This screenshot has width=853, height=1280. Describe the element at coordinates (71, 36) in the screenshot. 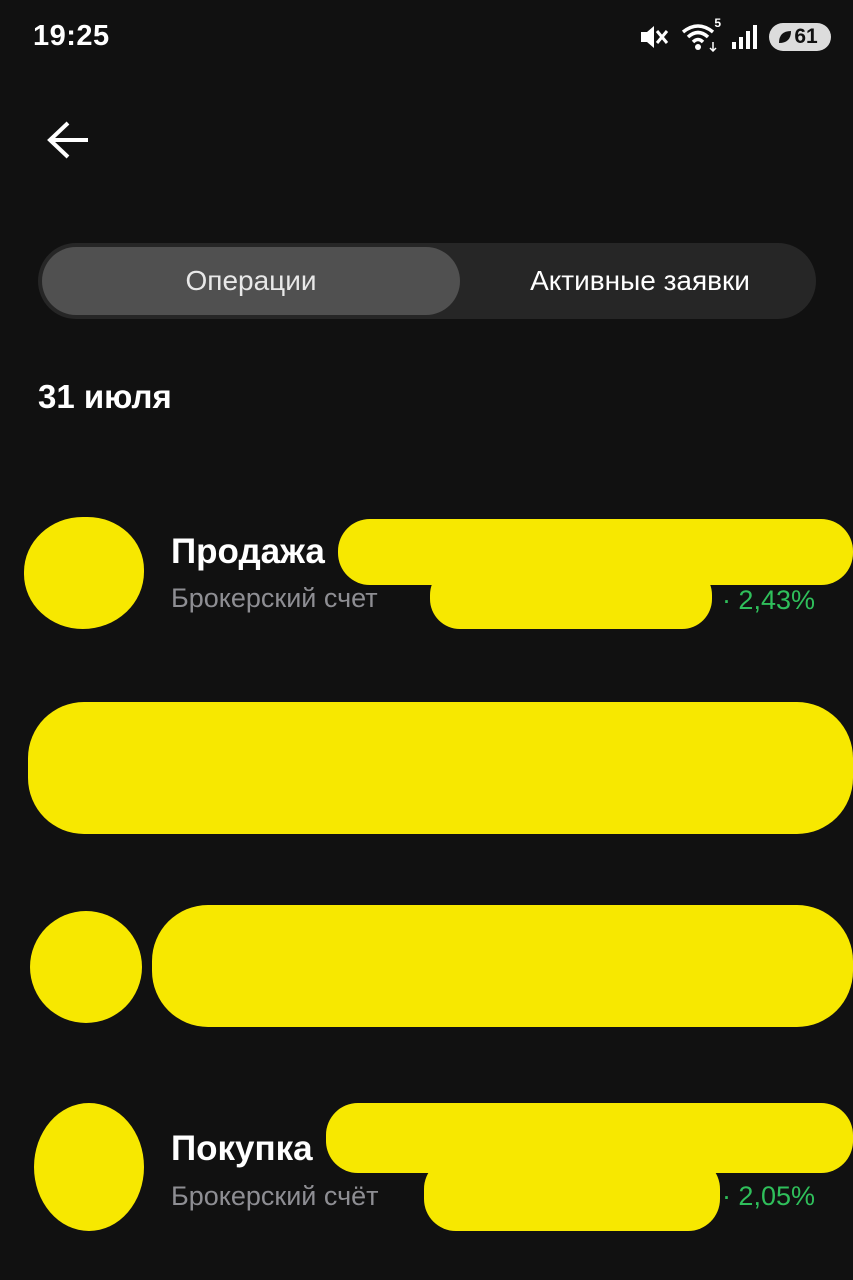

I see `status-time: 19:25` at that location.